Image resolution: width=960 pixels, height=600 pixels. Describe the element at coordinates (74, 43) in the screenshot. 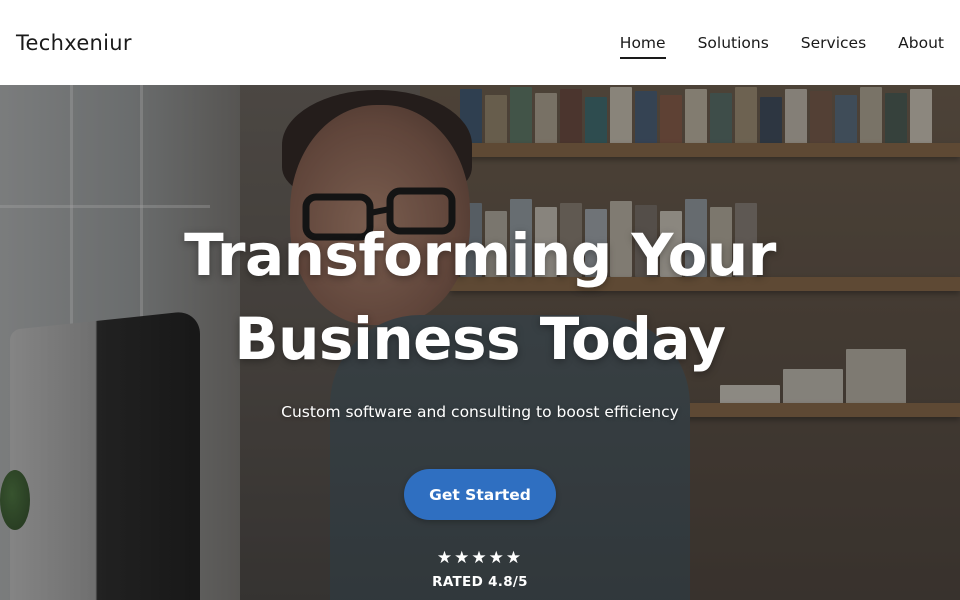

I see `logo: Techxeniur` at that location.